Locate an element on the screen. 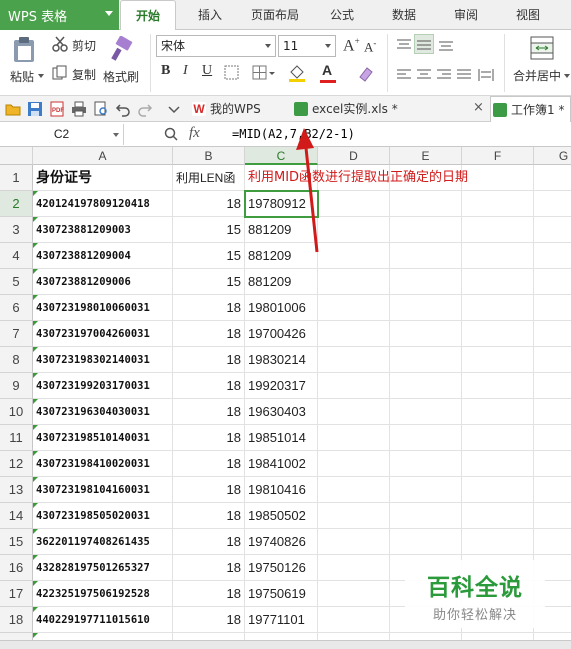 Image resolution: width=571 pixels, height=649 pixels. cell-c6: 19801006 is located at coordinates (281, 308).